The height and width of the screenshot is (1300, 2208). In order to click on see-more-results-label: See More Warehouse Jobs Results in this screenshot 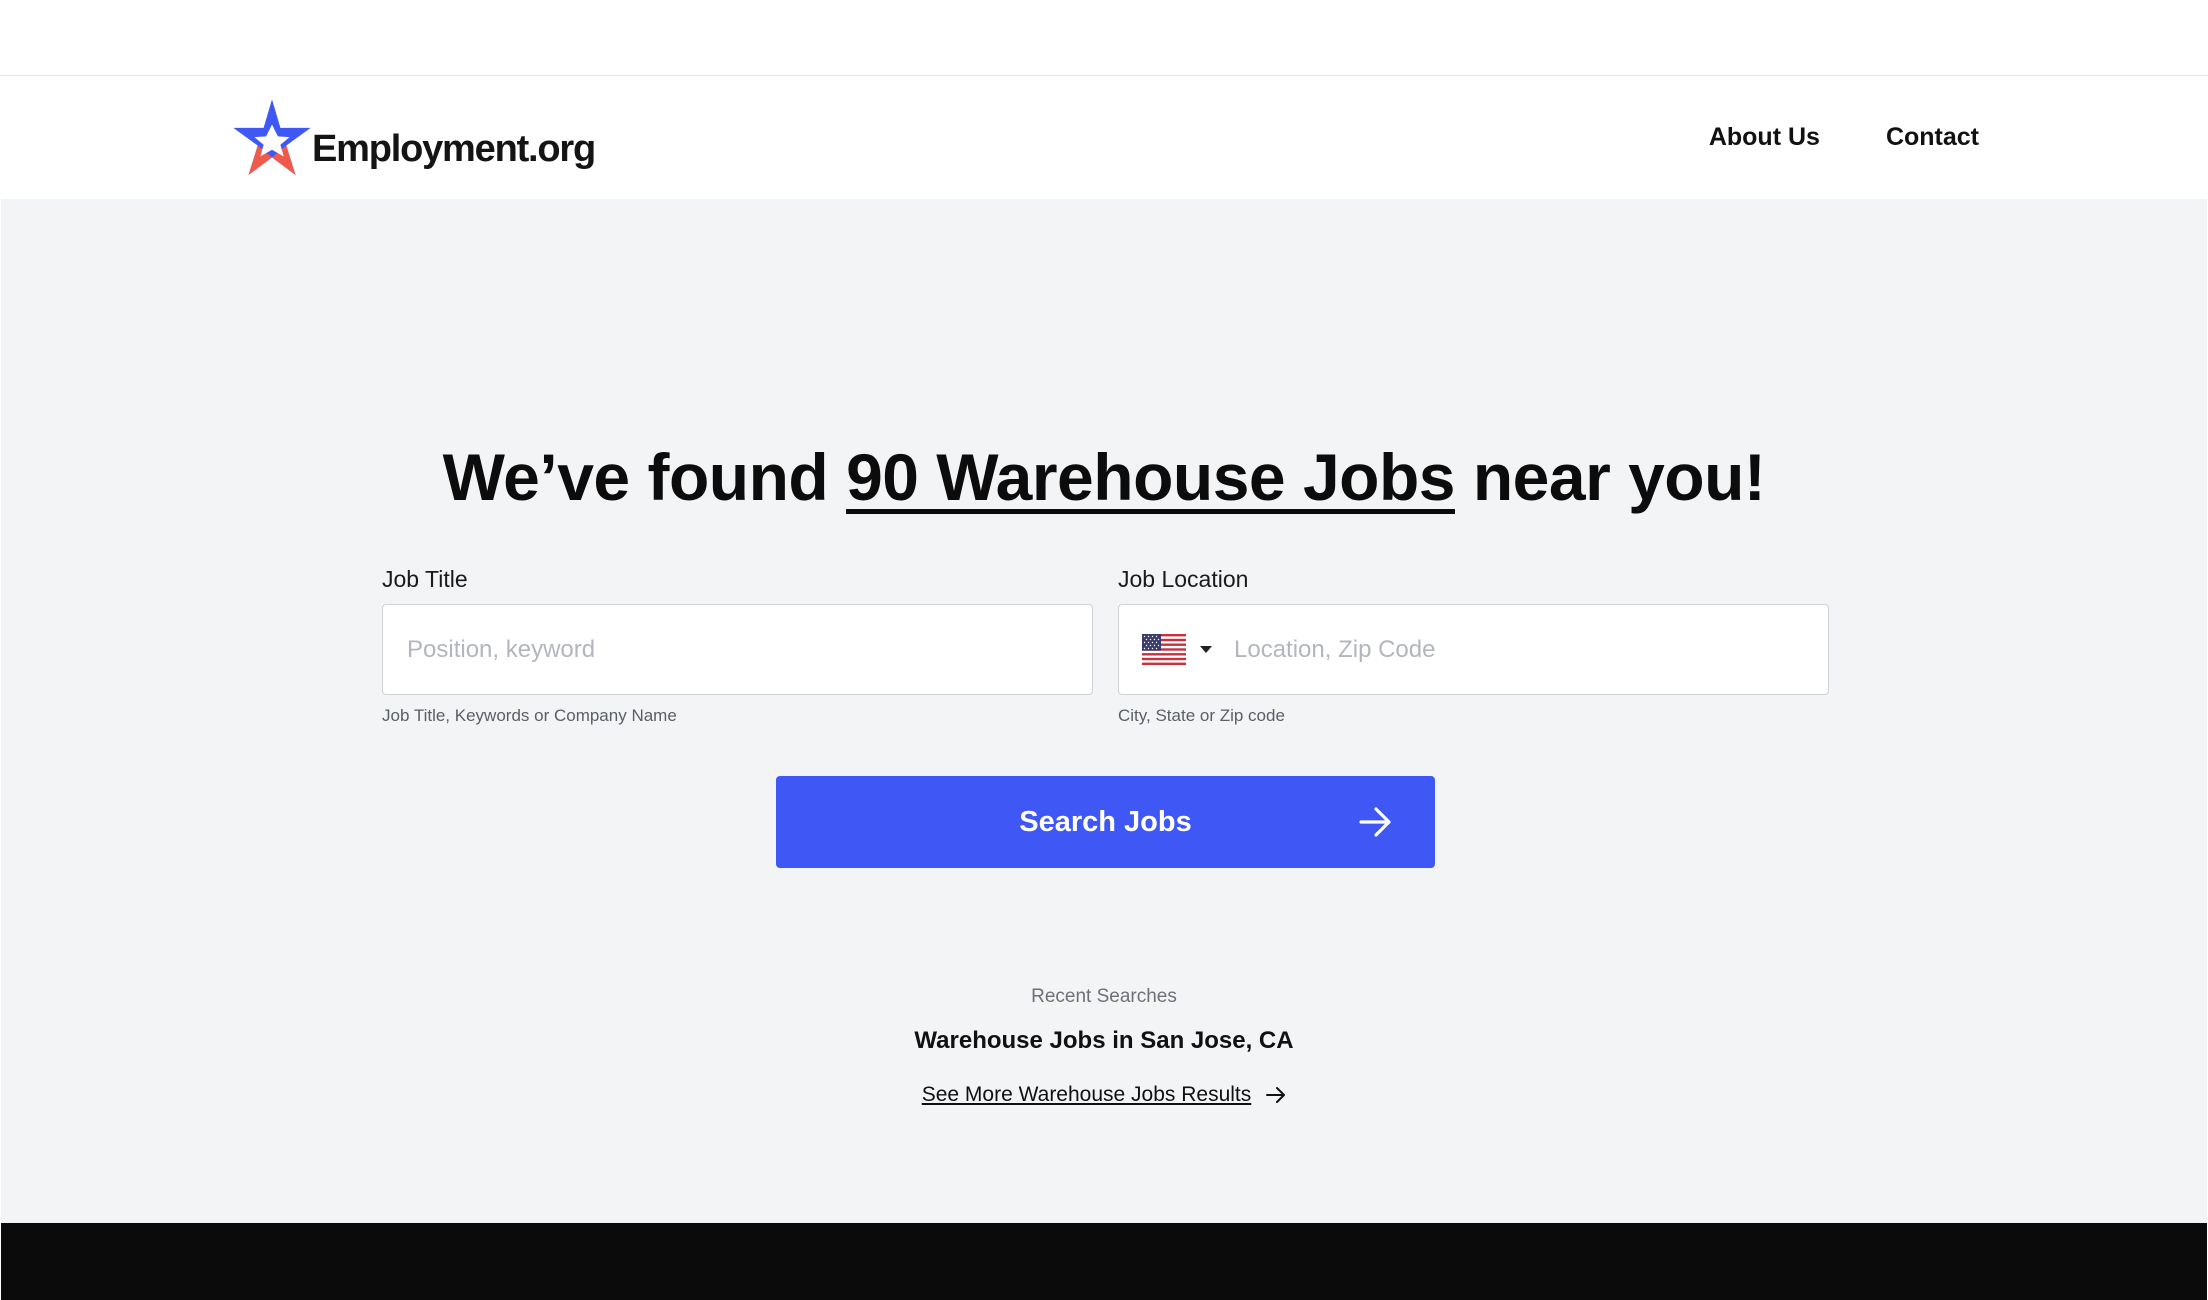, I will do `click(1086, 1094)`.